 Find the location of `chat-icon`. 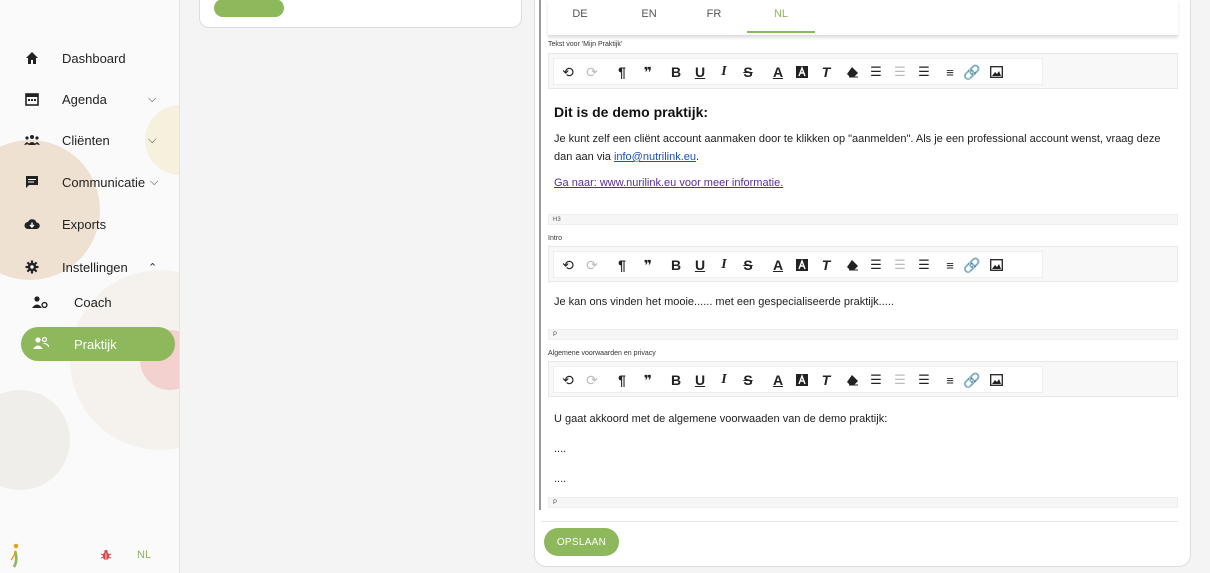

chat-icon is located at coordinates (32, 182).